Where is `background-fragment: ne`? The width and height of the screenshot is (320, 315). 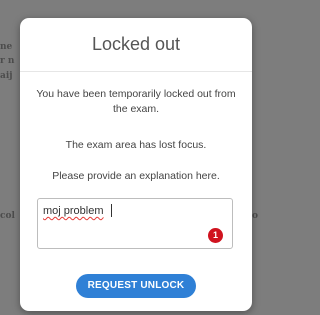
background-fragment: ne is located at coordinates (6, 47).